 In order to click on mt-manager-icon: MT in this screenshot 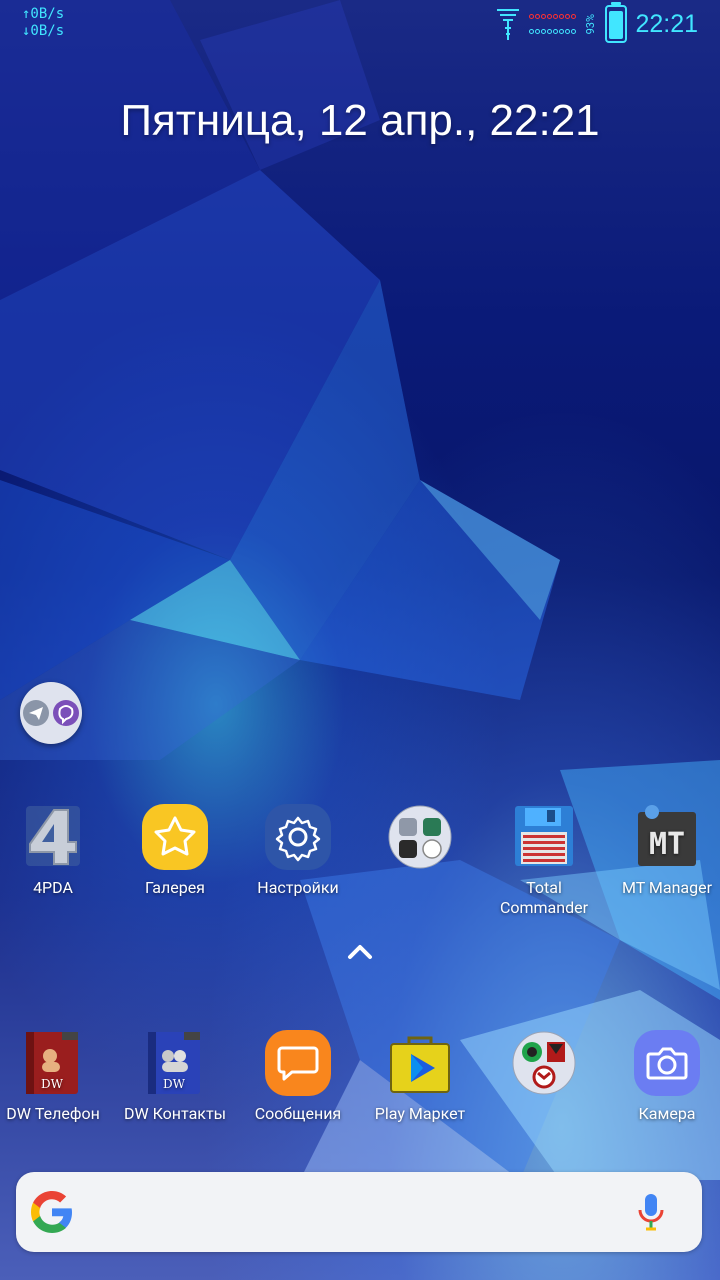, I will do `click(667, 837)`.